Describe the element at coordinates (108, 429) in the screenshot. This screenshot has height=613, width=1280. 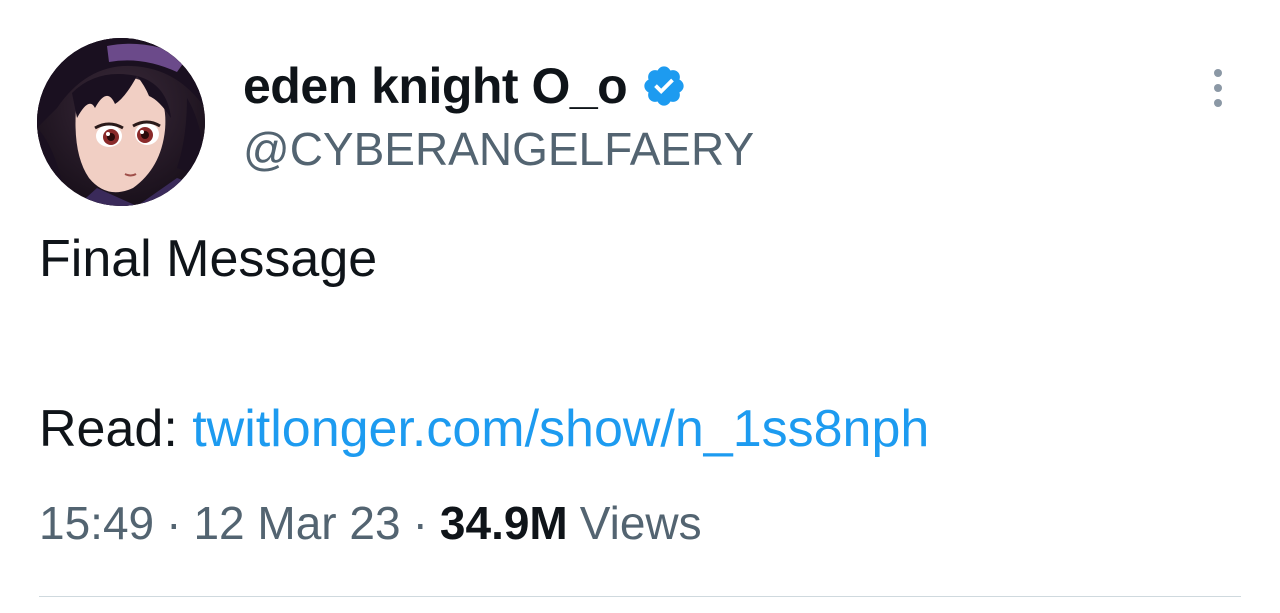
I see `read-label: Read:` at that location.